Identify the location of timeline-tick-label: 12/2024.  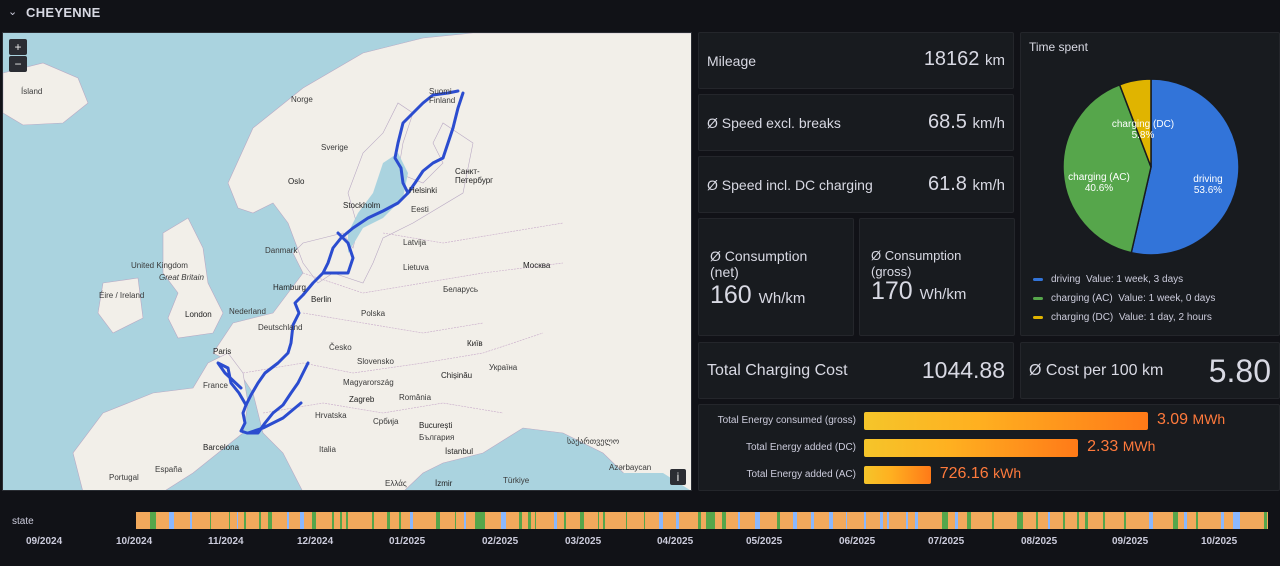
(315, 541).